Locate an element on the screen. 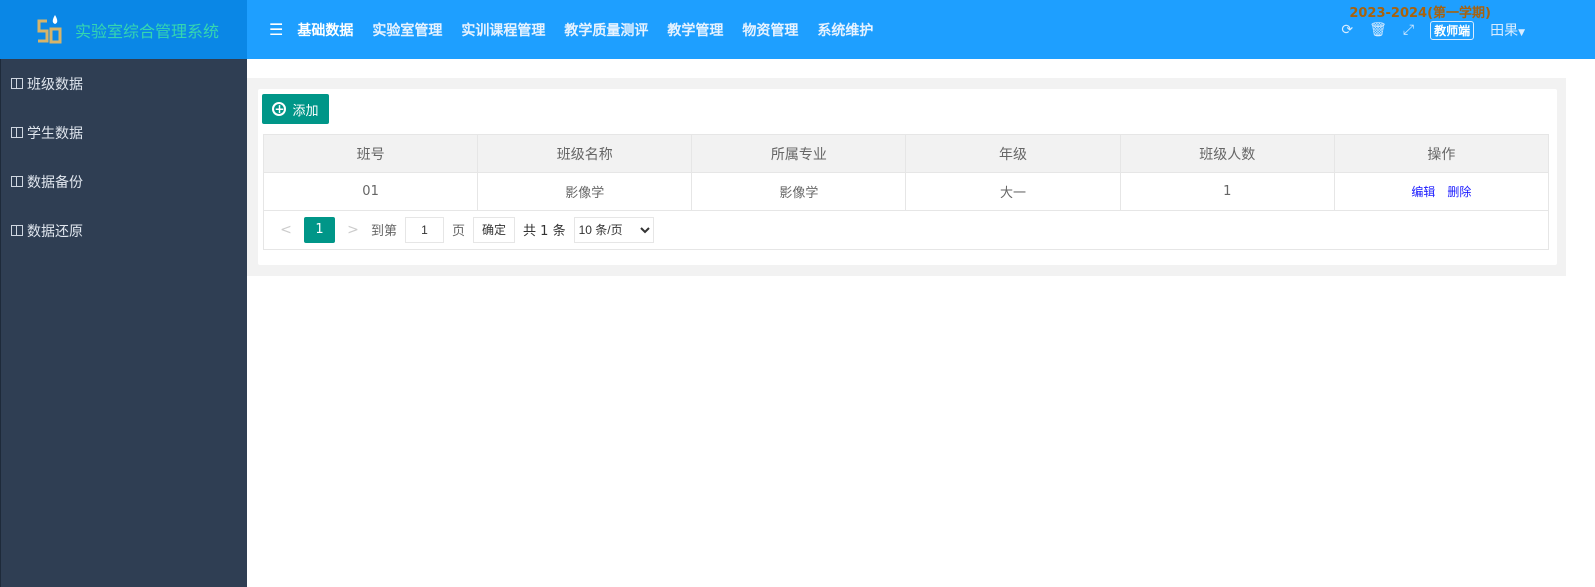 Image resolution: width=1595 pixels, height=587 pixels. sidebar-item-class-data: 班级数据 is located at coordinates (124, 83).